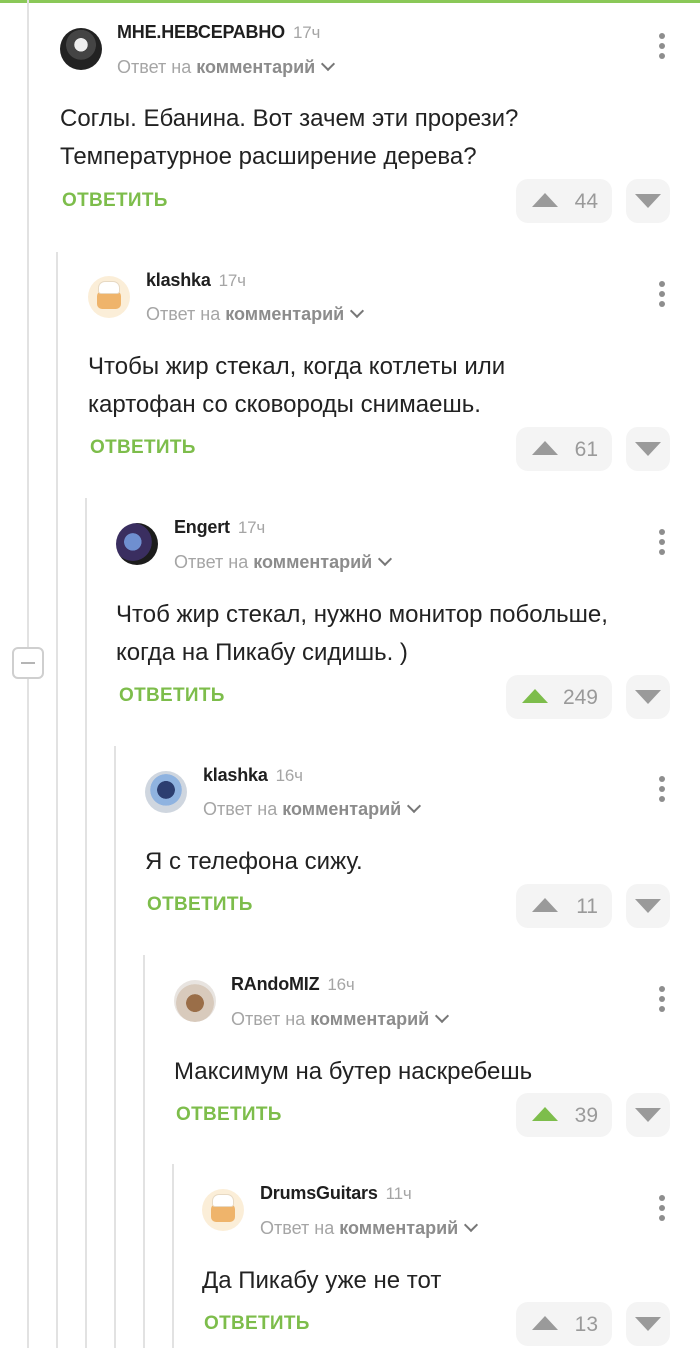 This screenshot has height=1348, width=700. I want to click on upvote-button: 61, so click(564, 449).